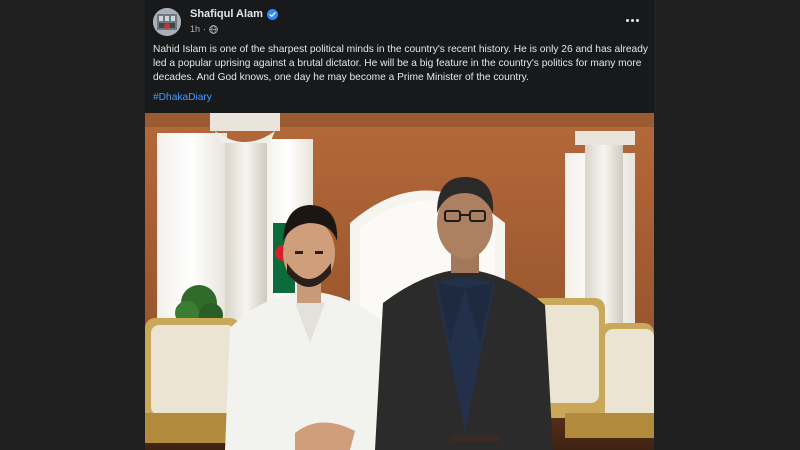 This screenshot has width=800, height=450. Describe the element at coordinates (195, 29) in the screenshot. I see `post-timestamp: 1h` at that location.